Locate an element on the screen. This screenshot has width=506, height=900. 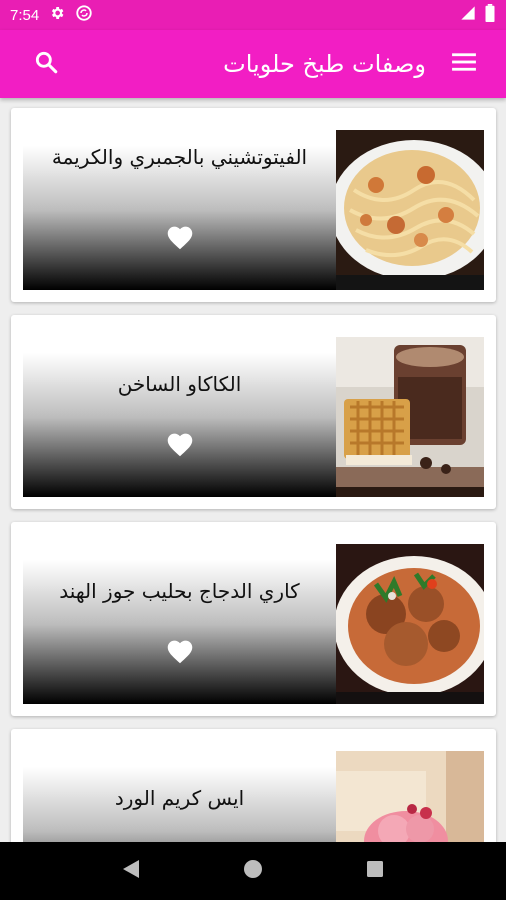
recipe-card-text-panel: الكاكاو الساخن is located at coordinates (179, 417).